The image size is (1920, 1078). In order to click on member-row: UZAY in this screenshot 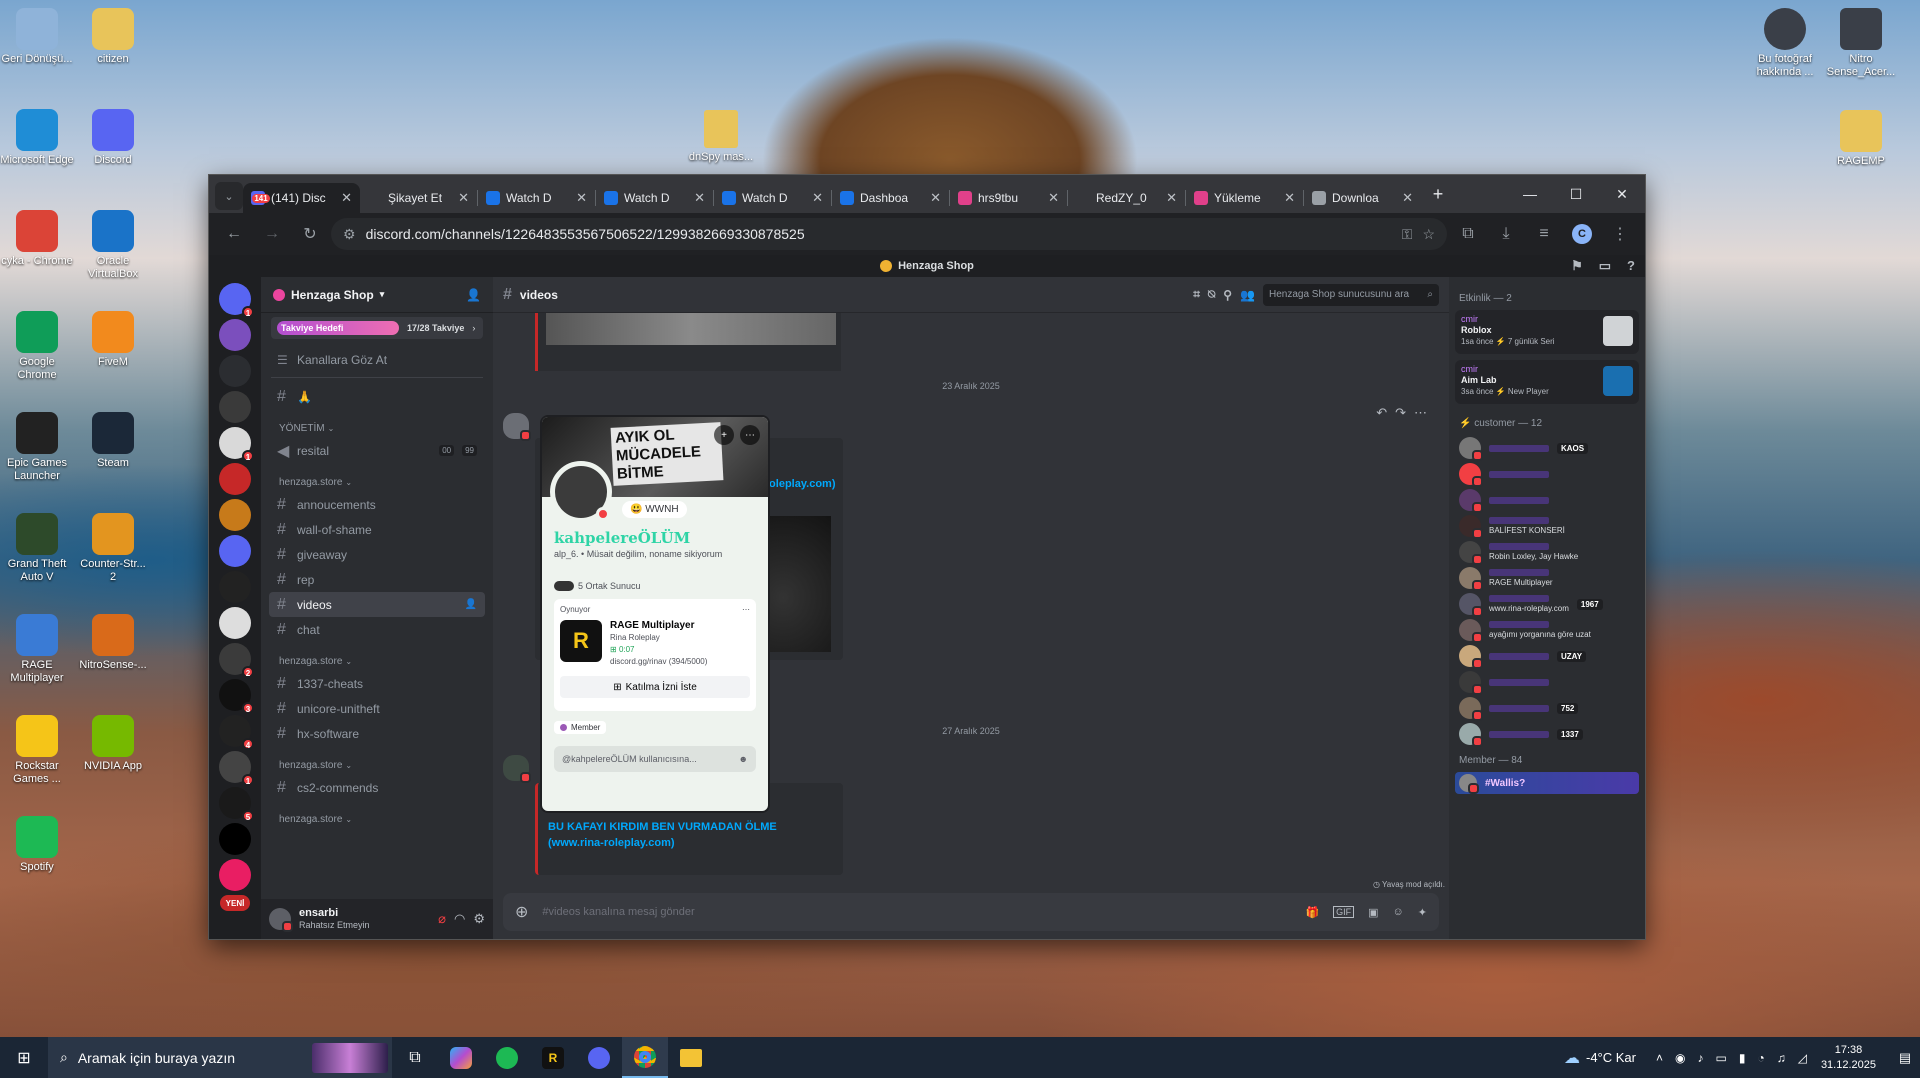, I will do `click(1547, 656)`.